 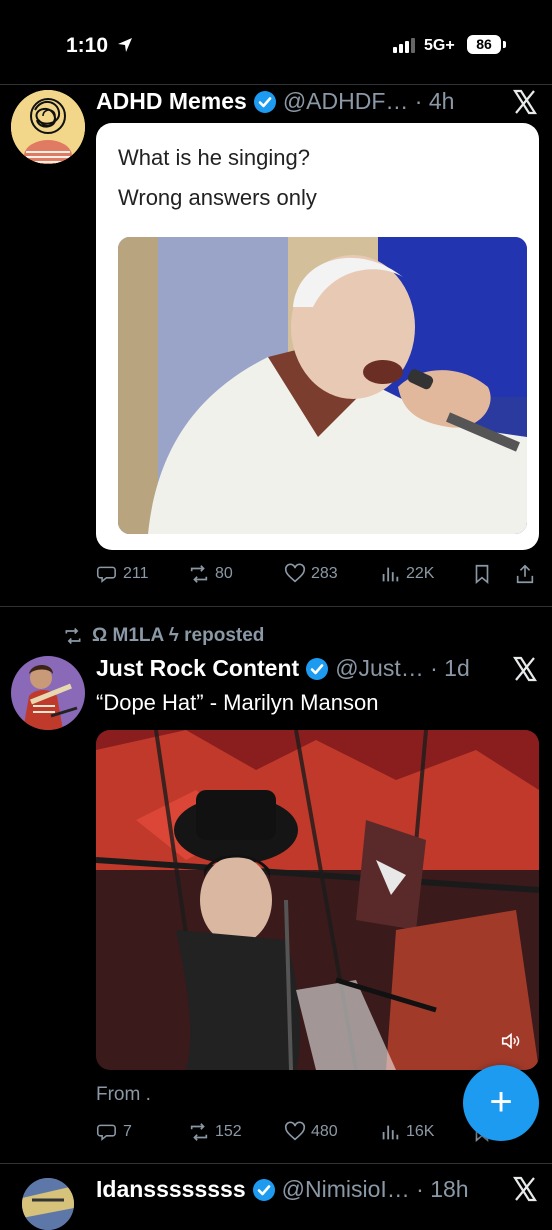 I want to click on tweet-header: Just Rock Content @Just… · 1d, so click(x=283, y=668).